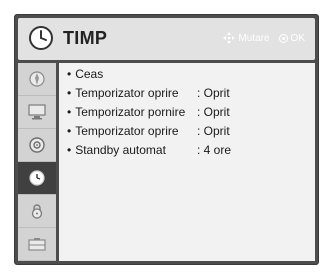 The image size is (331, 275). I want to click on option-icon, so click(37, 244).